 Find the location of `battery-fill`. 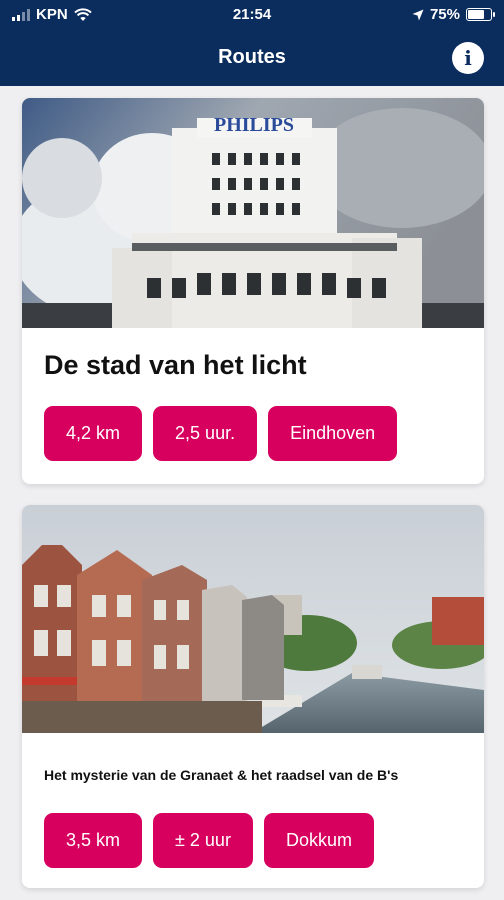

battery-fill is located at coordinates (476, 14).